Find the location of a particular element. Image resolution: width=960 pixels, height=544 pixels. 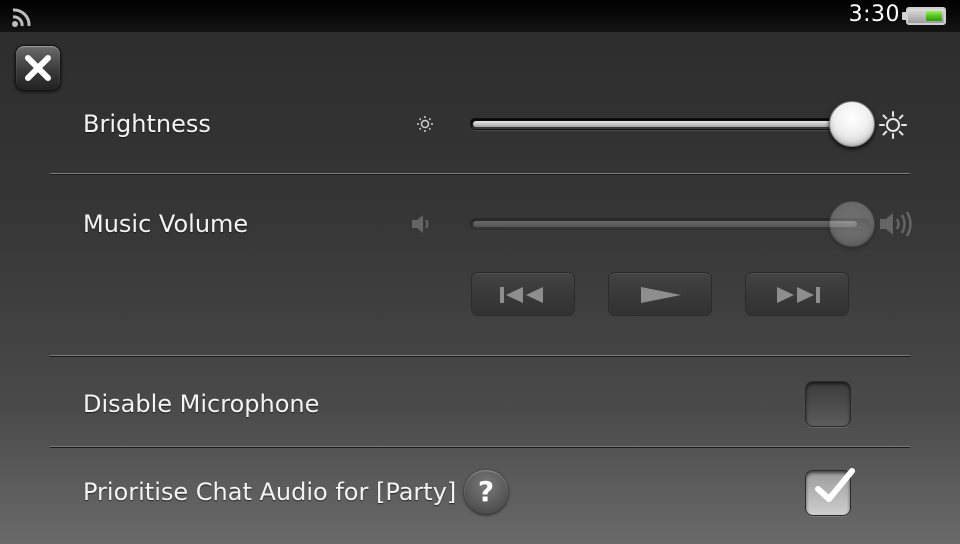

next-track-icon is located at coordinates (798, 295).